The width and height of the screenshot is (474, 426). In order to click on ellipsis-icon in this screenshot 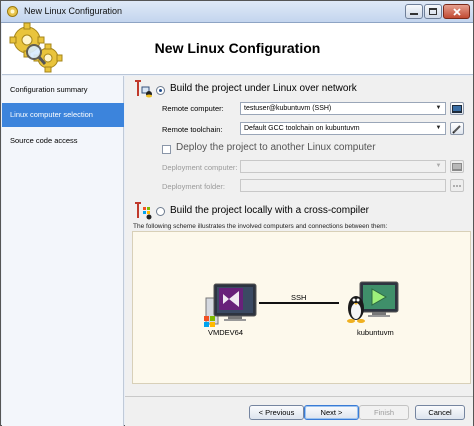, I will do `click(457, 185)`.